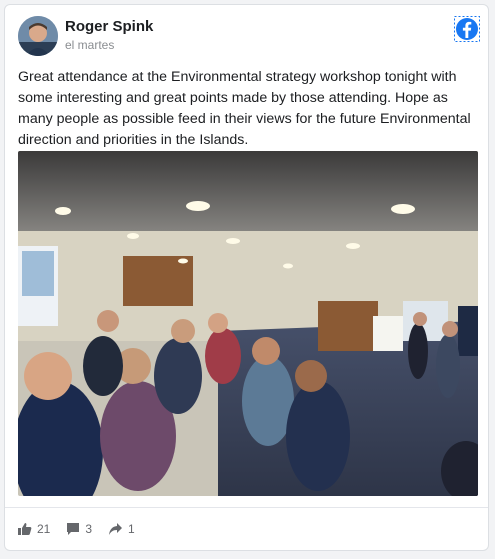 Image resolution: width=495 pixels, height=559 pixels. I want to click on reaction-bar: 21 3 1, so click(84, 529).